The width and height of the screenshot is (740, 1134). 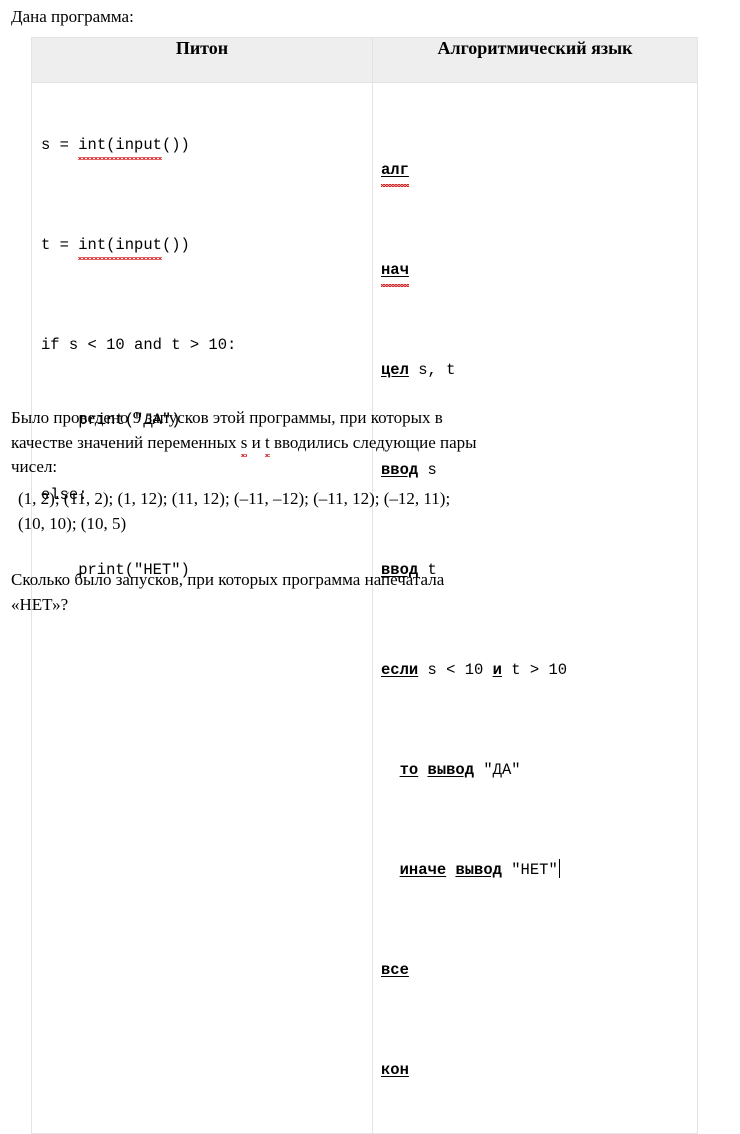 What do you see at coordinates (34, 466) in the screenshot?
I see `paragraph-runs-line-3: чисел:` at bounding box center [34, 466].